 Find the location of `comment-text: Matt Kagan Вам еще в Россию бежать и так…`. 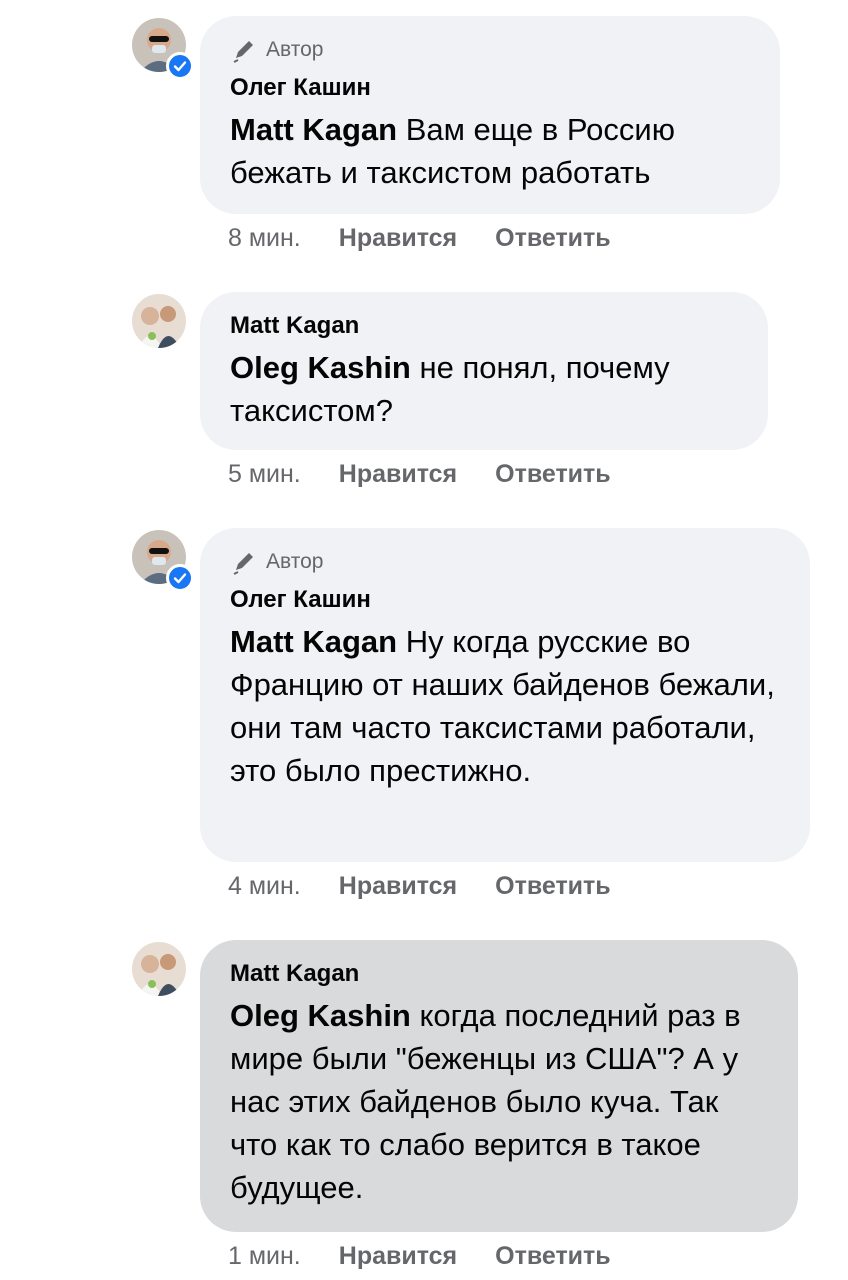

comment-text: Matt Kagan Вам еще в Россию бежать и так… is located at coordinates (452, 151).